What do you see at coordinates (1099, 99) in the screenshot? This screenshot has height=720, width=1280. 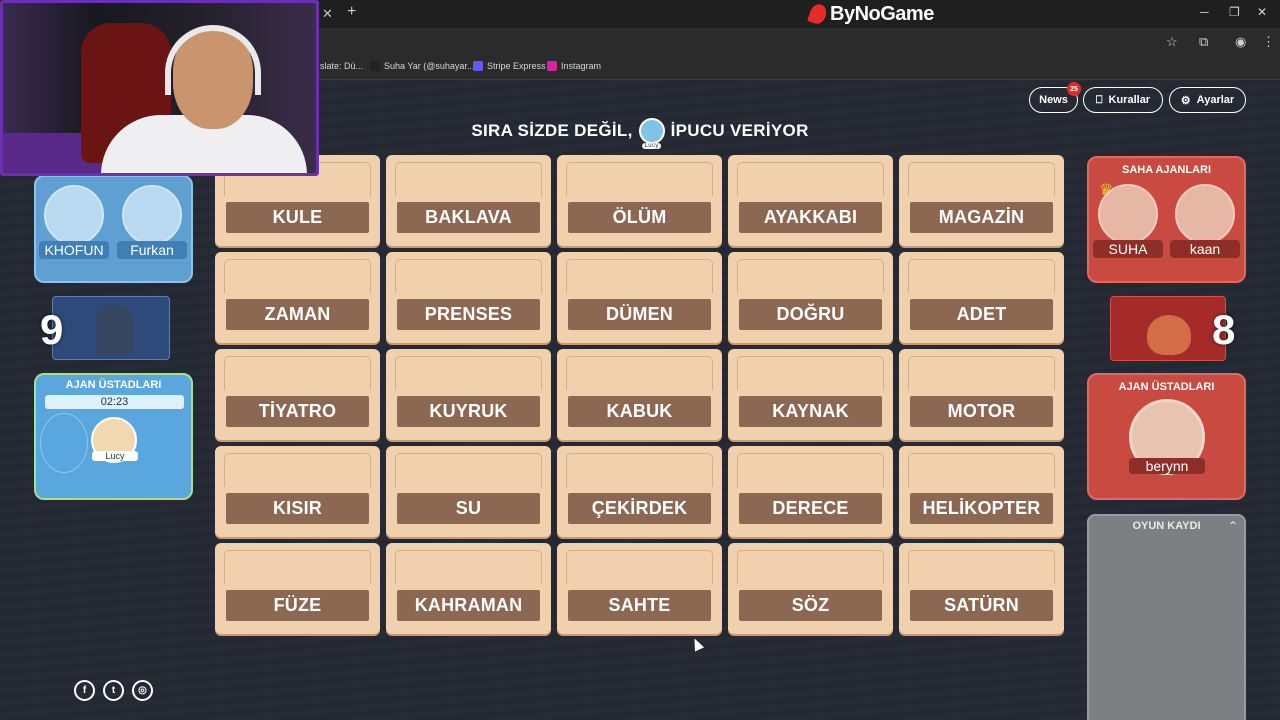 I see `bookmark-icon: ⎕` at bounding box center [1099, 99].